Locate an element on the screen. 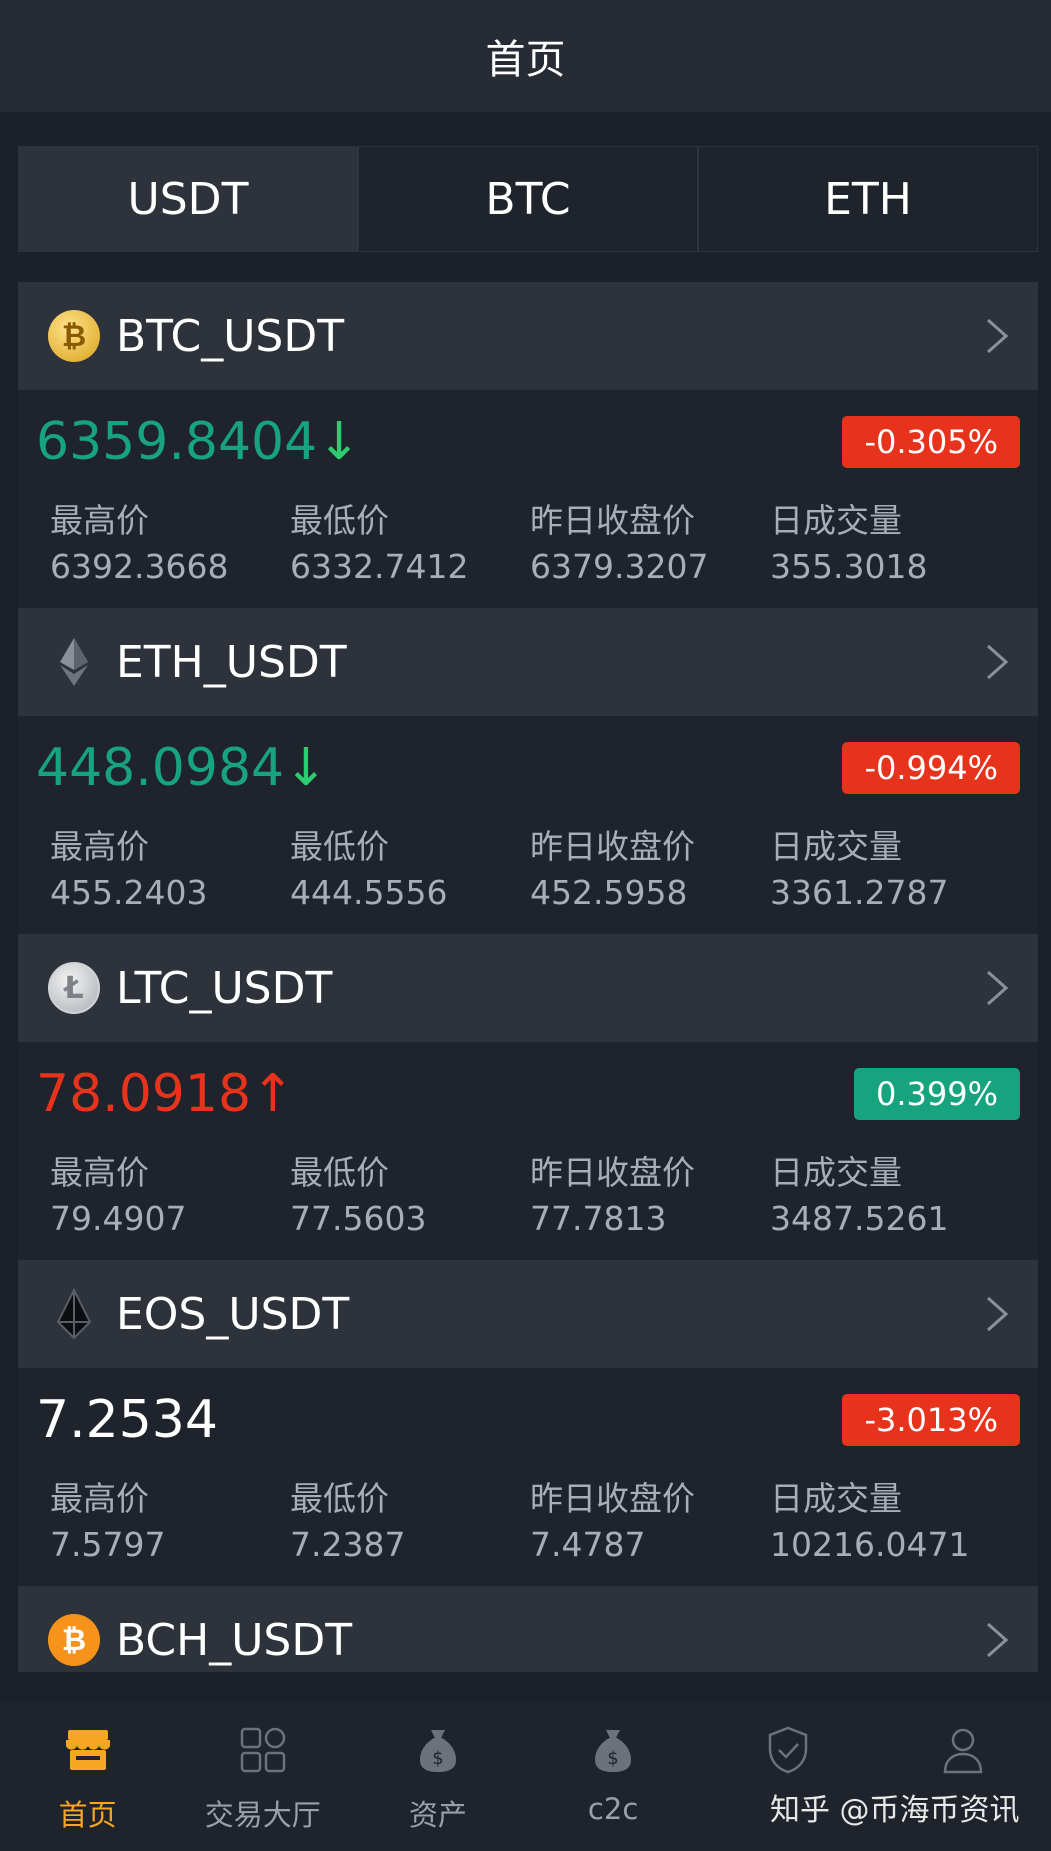 Image resolution: width=1051 pixels, height=1851 pixels. ethereum-icon is located at coordinates (74, 662).